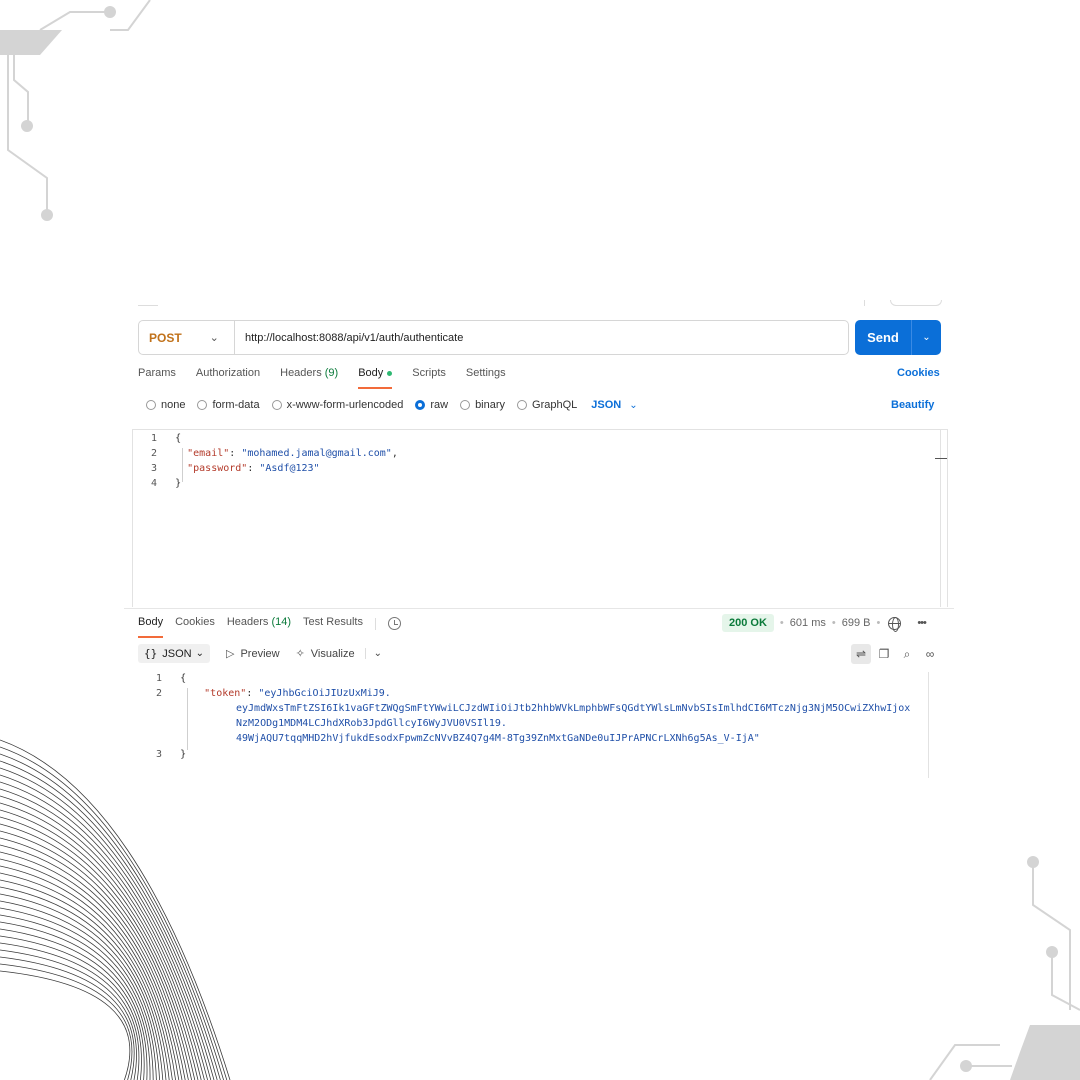 The image size is (1080, 1080). What do you see at coordinates (748, 623) in the screenshot?
I see `status-badge: 200 OK` at bounding box center [748, 623].